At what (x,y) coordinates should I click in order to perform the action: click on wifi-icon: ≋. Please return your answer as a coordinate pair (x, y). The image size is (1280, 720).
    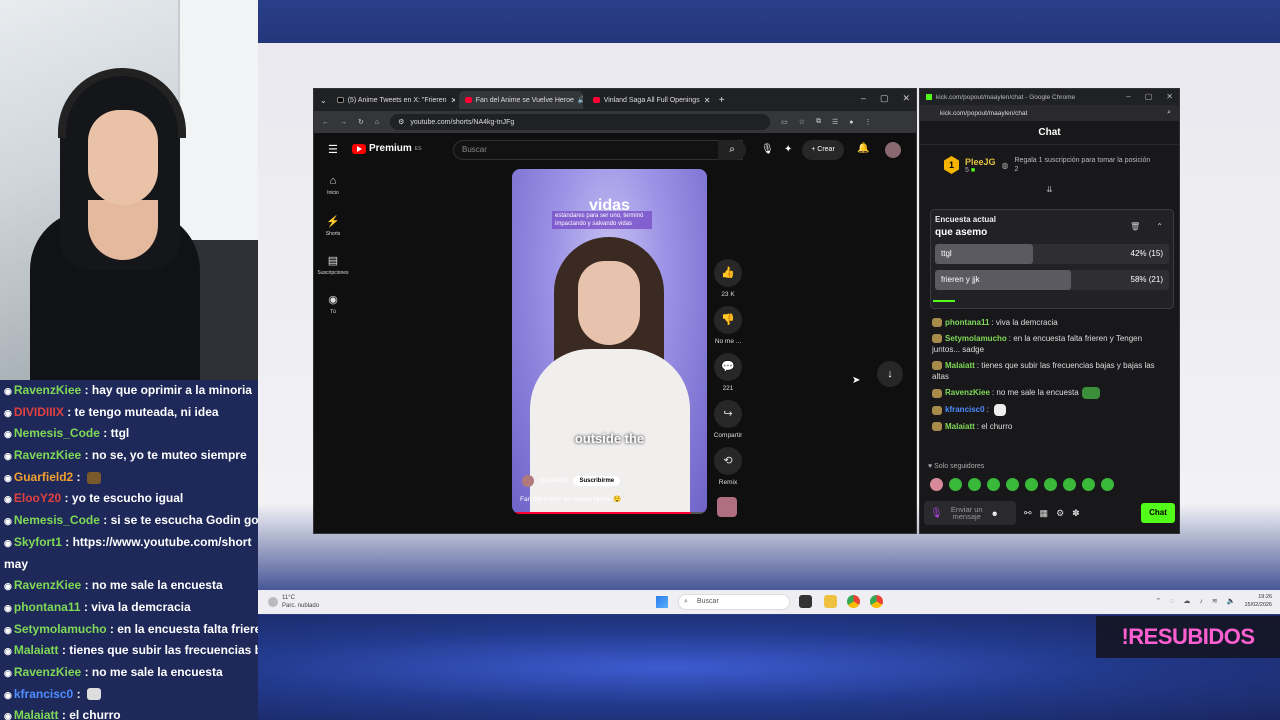
    Looking at the image, I should click on (1215, 601).